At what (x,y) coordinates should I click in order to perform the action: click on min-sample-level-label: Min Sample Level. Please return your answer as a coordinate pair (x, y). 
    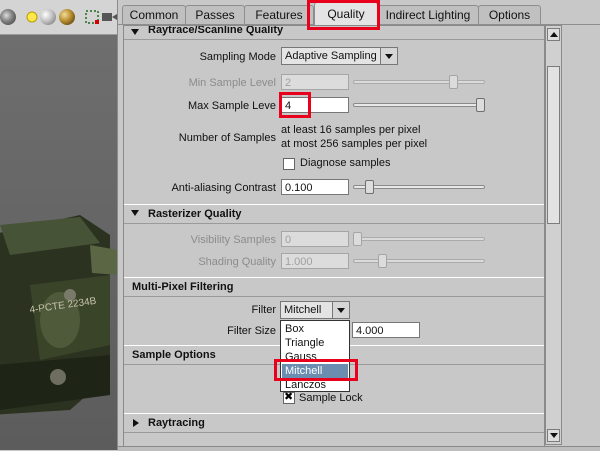
    Looking at the image, I should click on (232, 83).